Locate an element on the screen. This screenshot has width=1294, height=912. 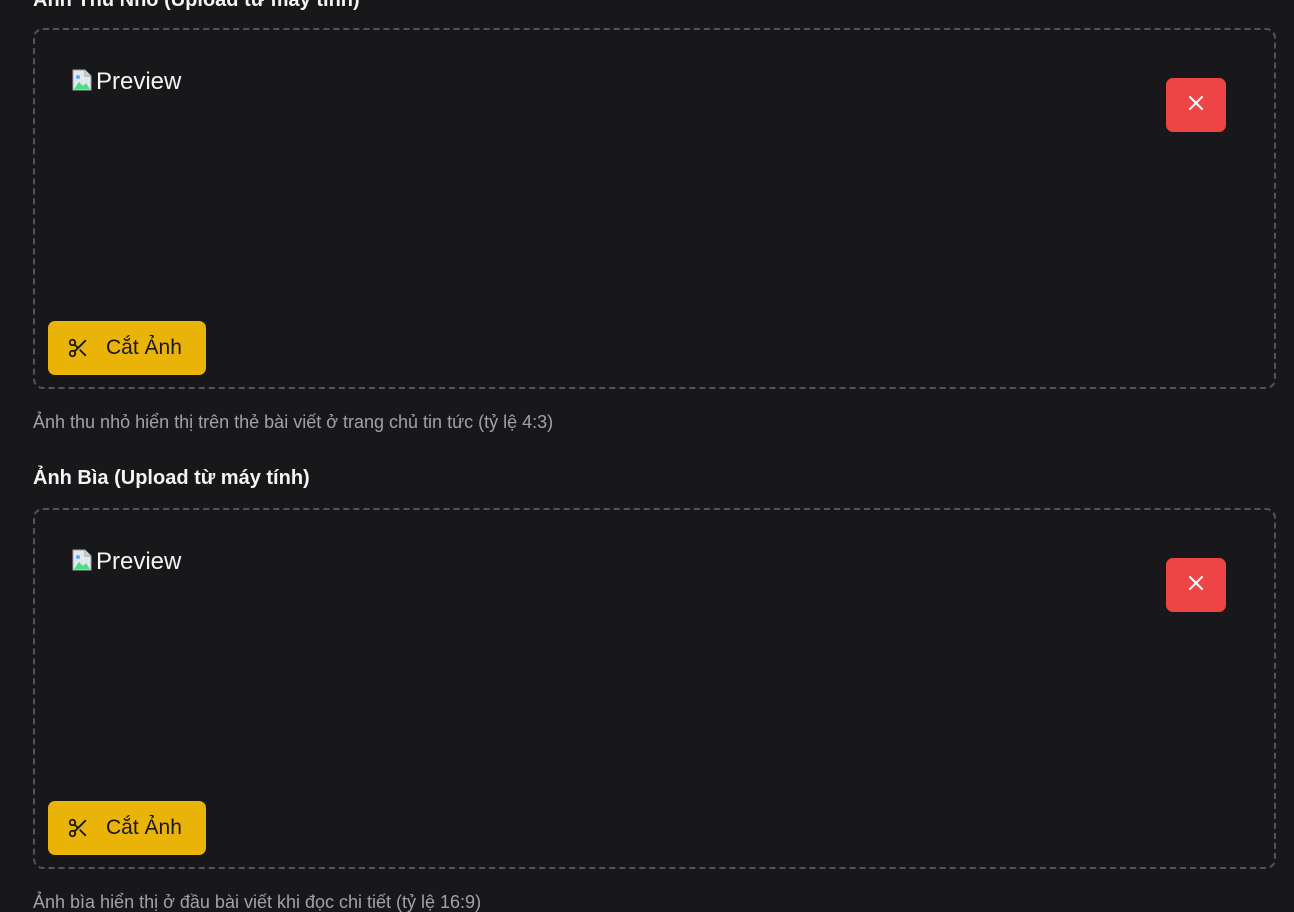
cover-label: Ảnh Bìa (Upload từ máy tính) is located at coordinates (171, 478).